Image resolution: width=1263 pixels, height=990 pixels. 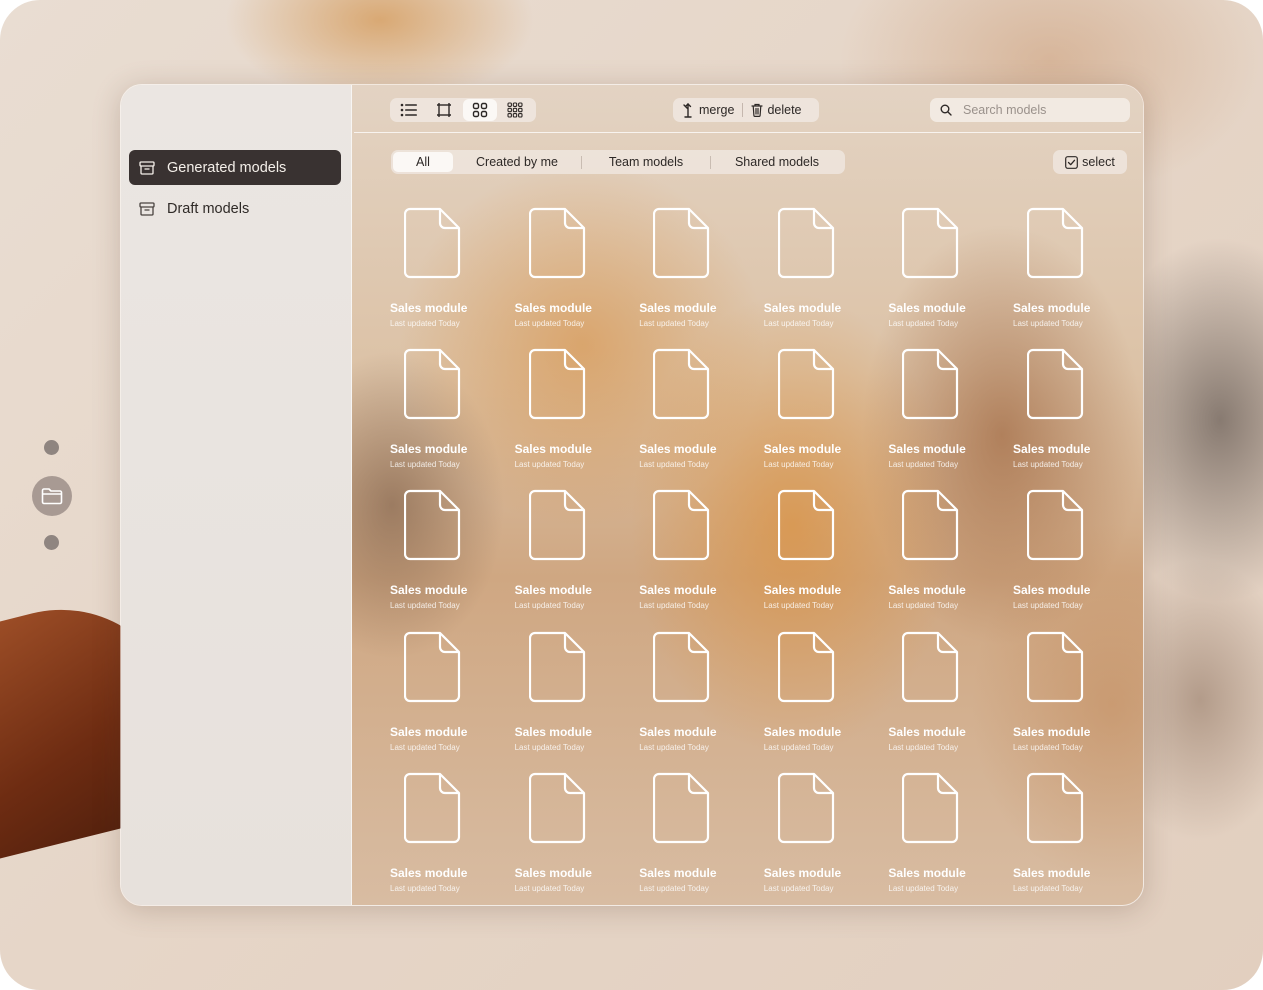 What do you see at coordinates (480, 110) in the screenshot?
I see `grid-view-button` at bounding box center [480, 110].